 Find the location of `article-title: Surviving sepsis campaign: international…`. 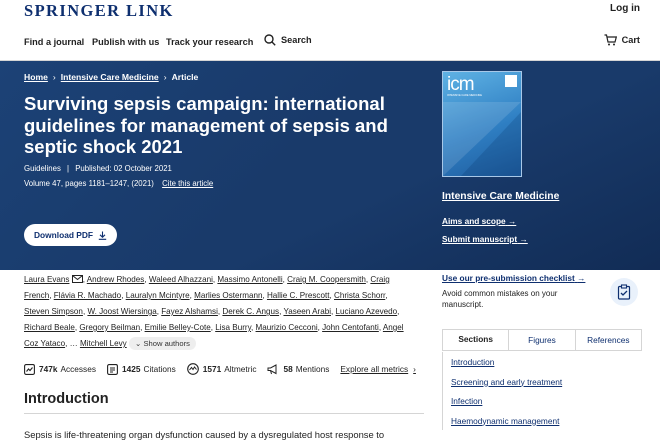

article-title: Surviving sepsis campaign: international… is located at coordinates (206, 125).